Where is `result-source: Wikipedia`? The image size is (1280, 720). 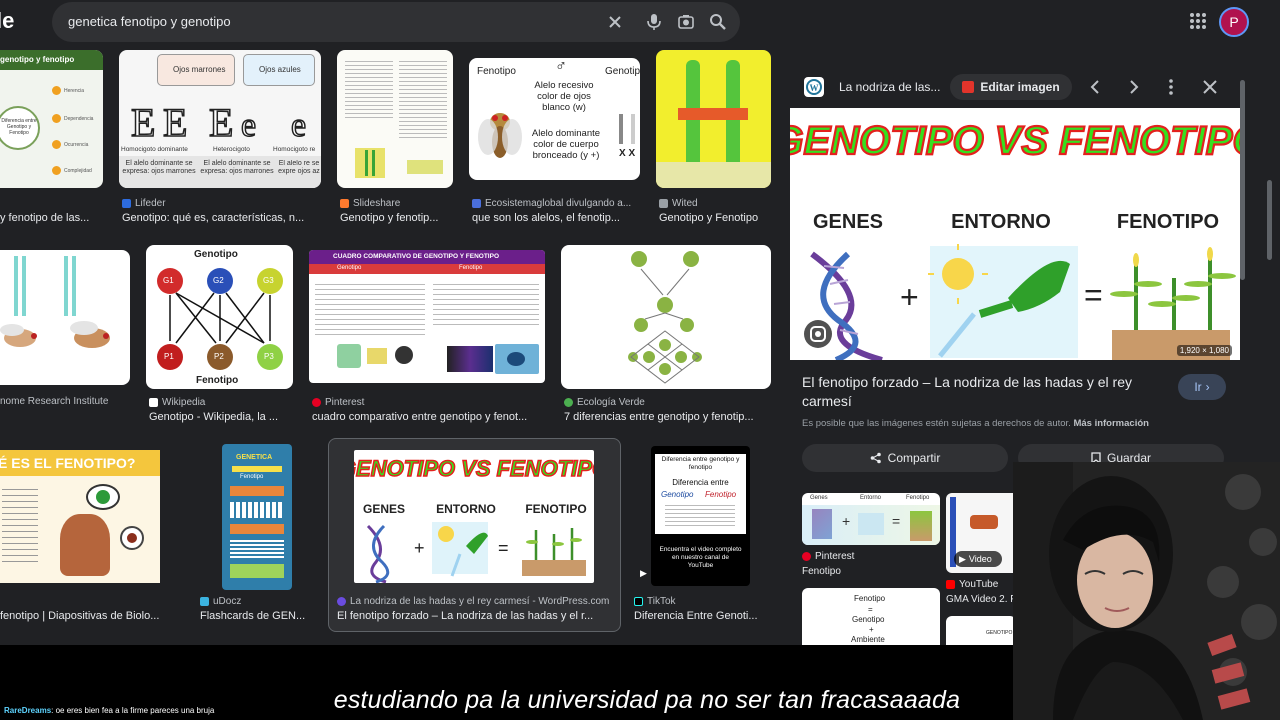 result-source: Wikipedia is located at coordinates (177, 402).